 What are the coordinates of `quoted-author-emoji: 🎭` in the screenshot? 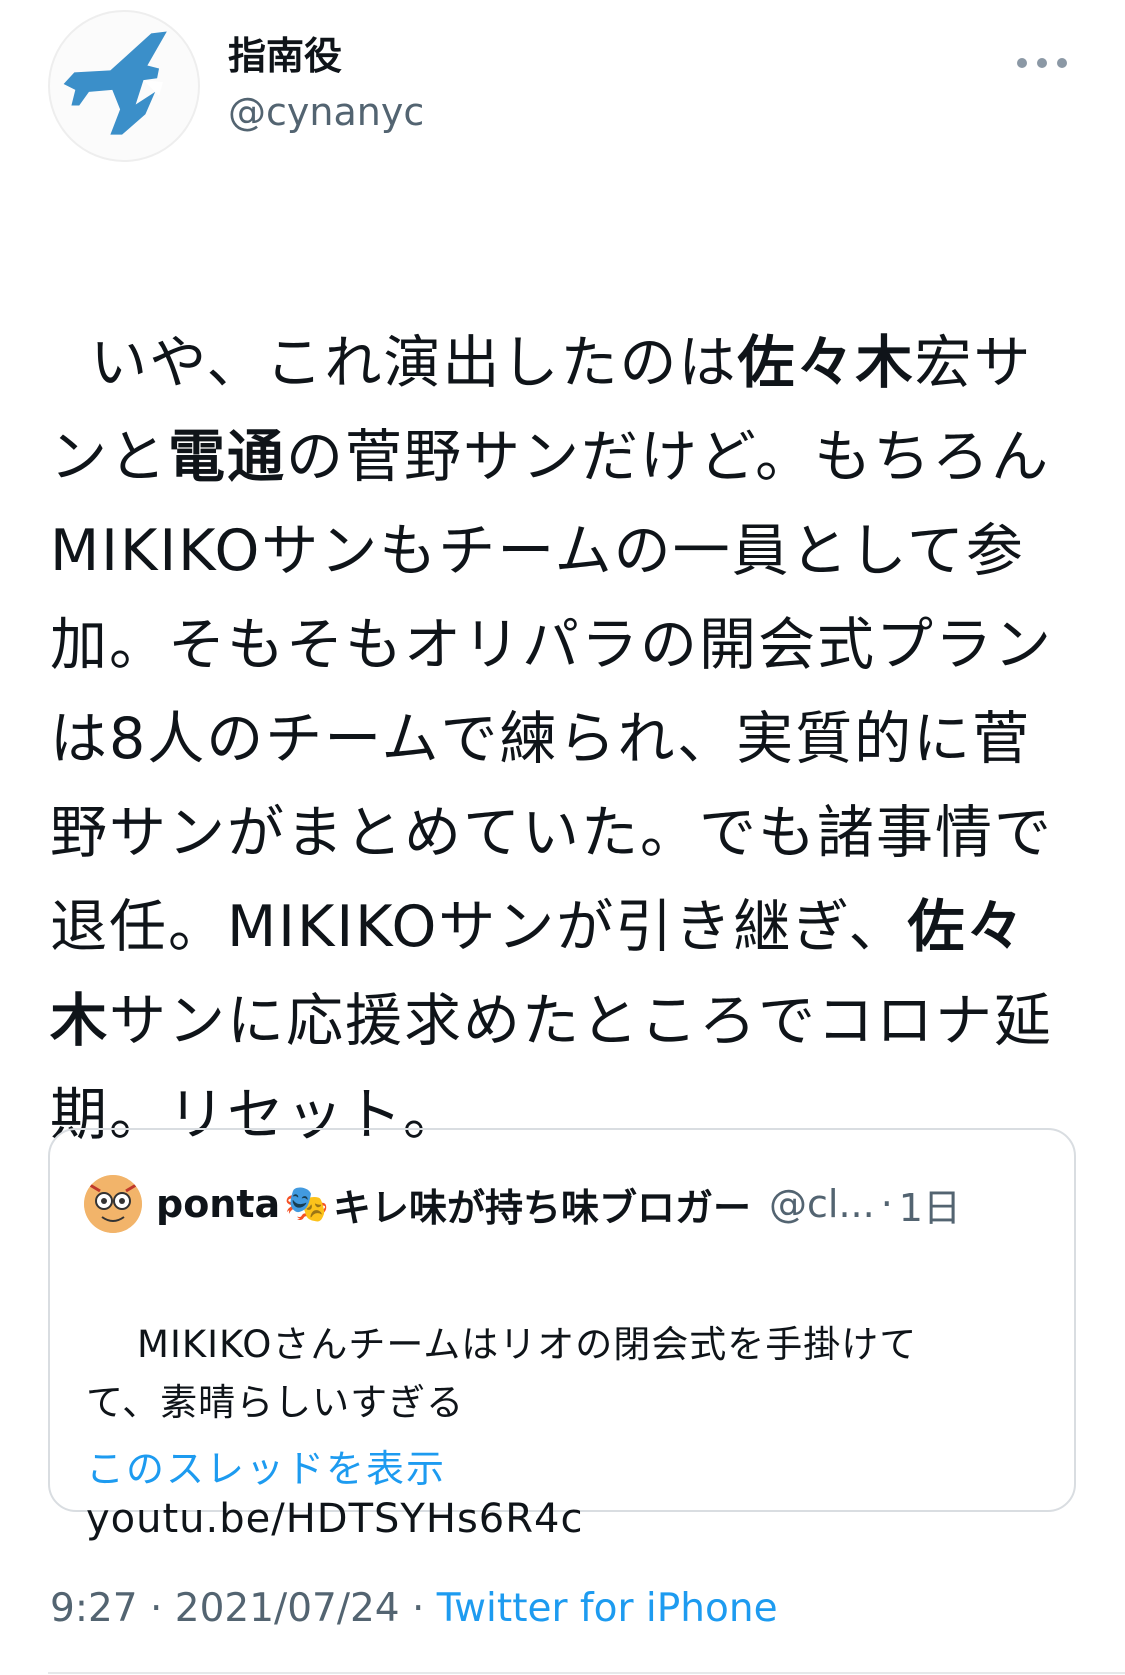 It's located at (306, 1204).